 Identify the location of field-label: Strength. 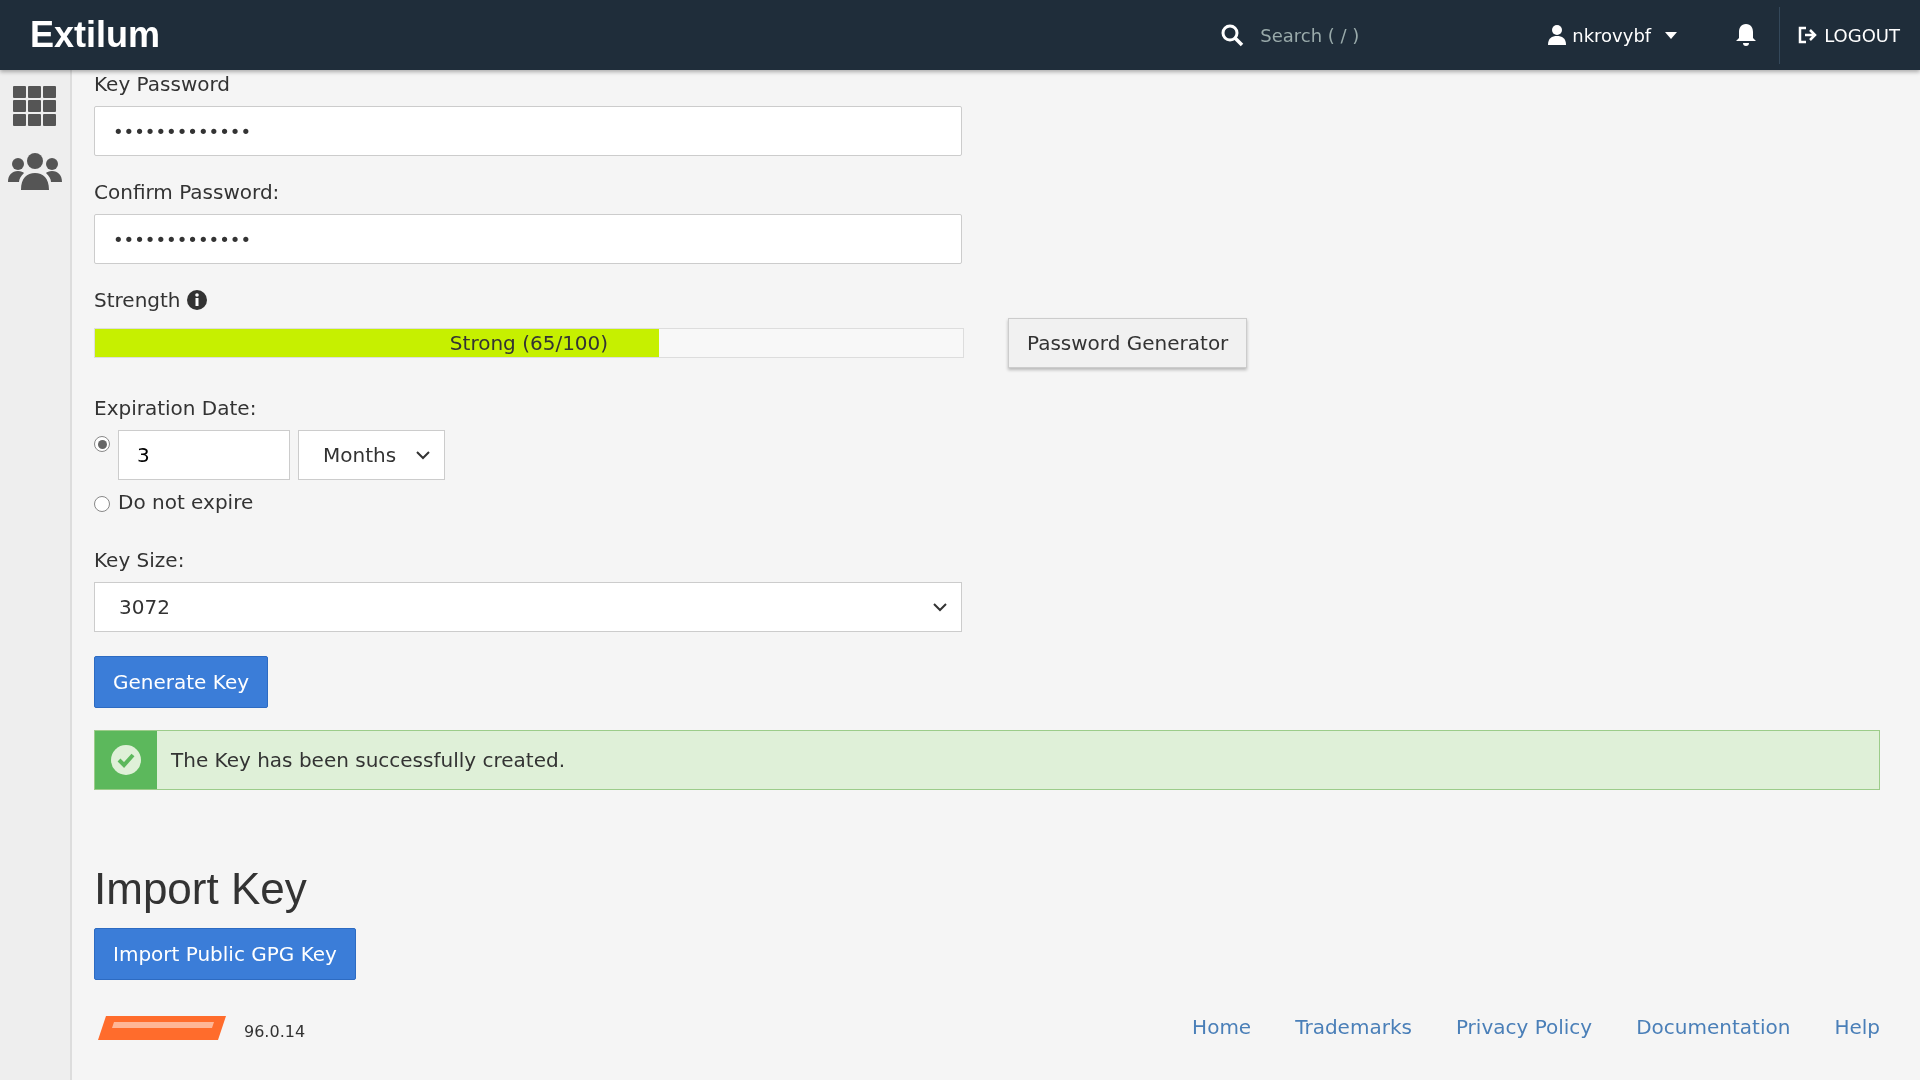
(137, 300).